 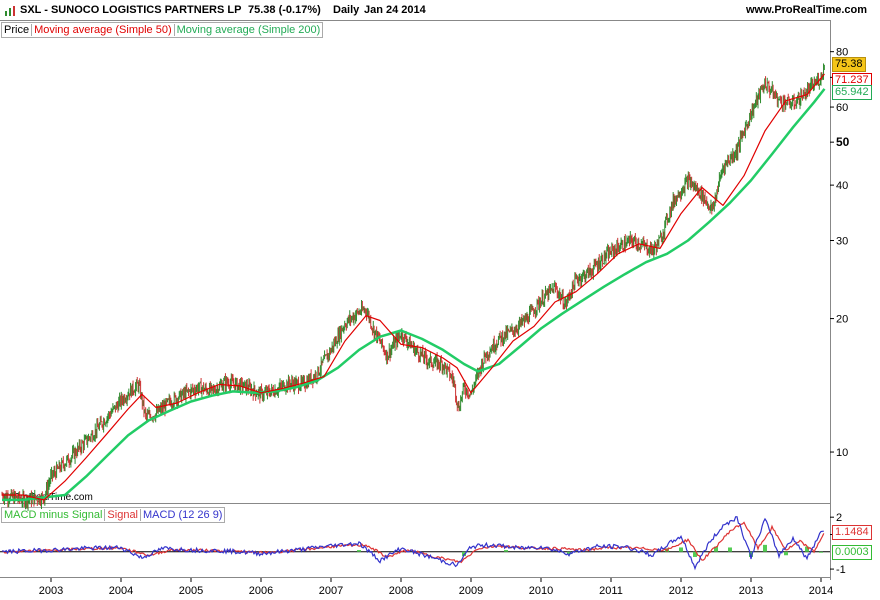 I want to click on macd-axis-tick-label: -1, so click(x=841, y=570).